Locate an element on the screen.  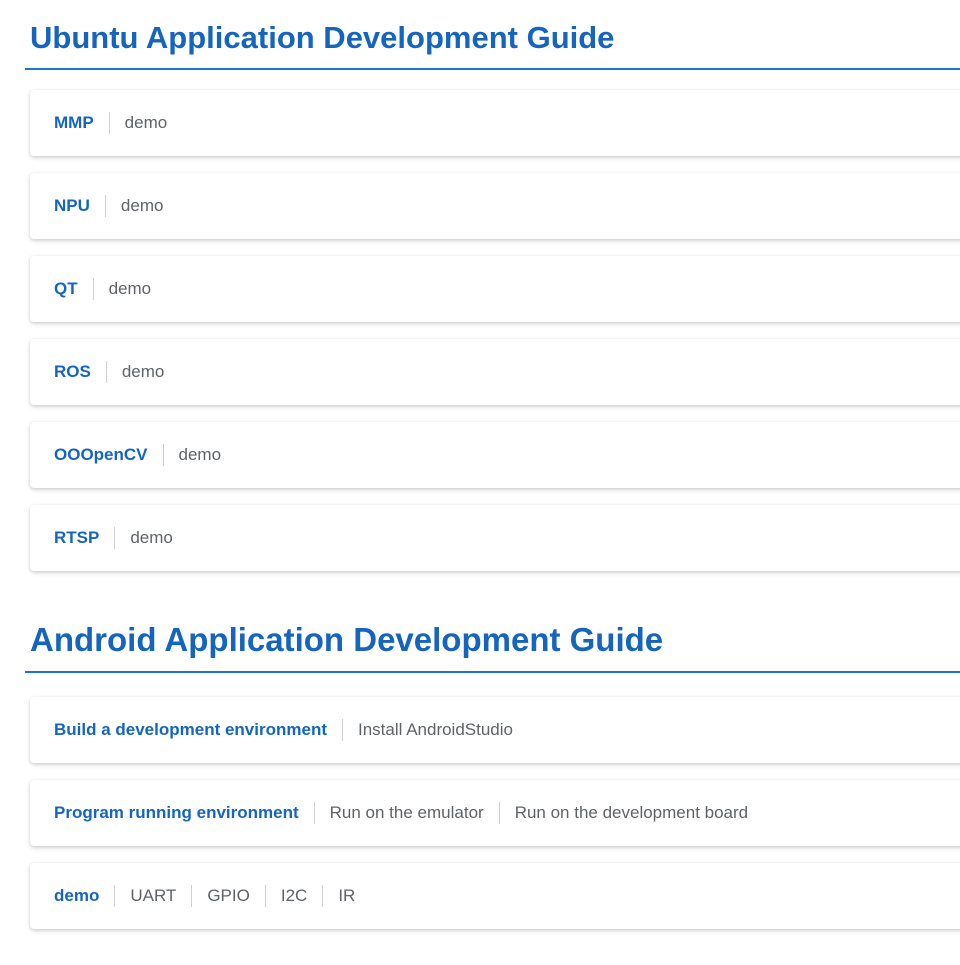
card-qt: QT demo is located at coordinates (495, 288).